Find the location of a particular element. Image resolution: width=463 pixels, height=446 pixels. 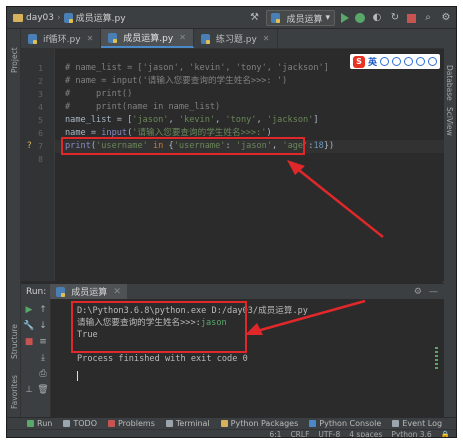

console-caret is located at coordinates (77, 376).